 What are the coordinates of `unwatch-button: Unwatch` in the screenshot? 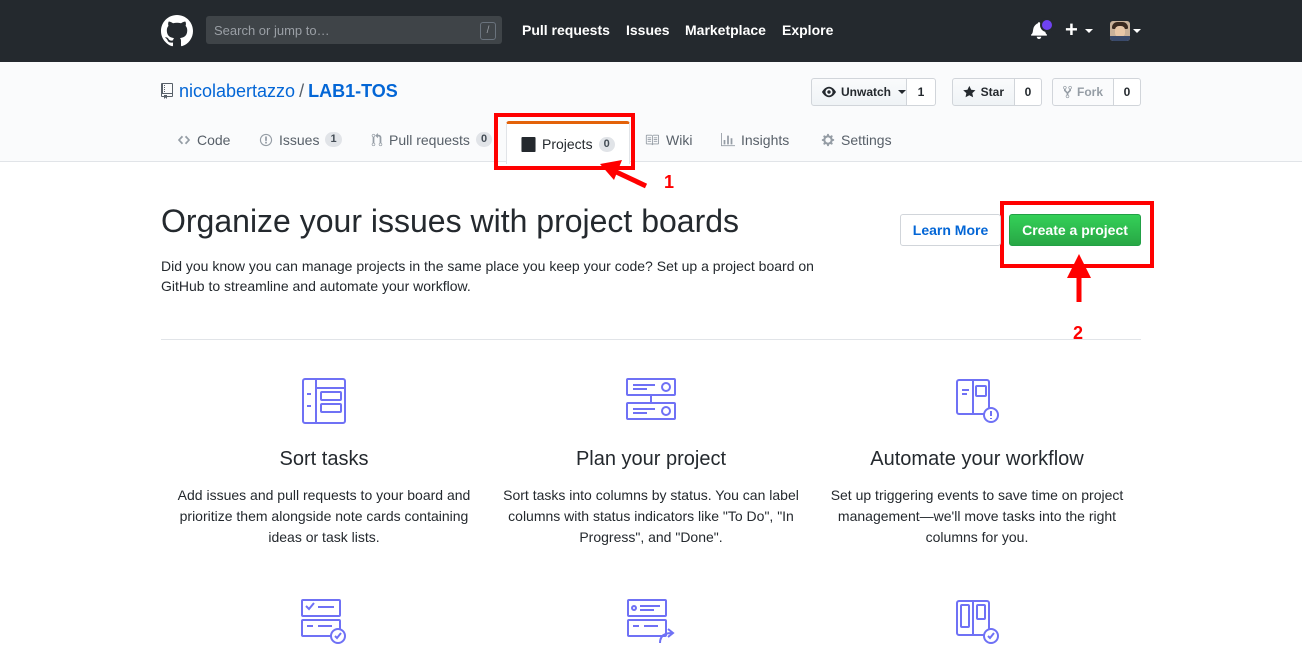 It's located at (859, 92).